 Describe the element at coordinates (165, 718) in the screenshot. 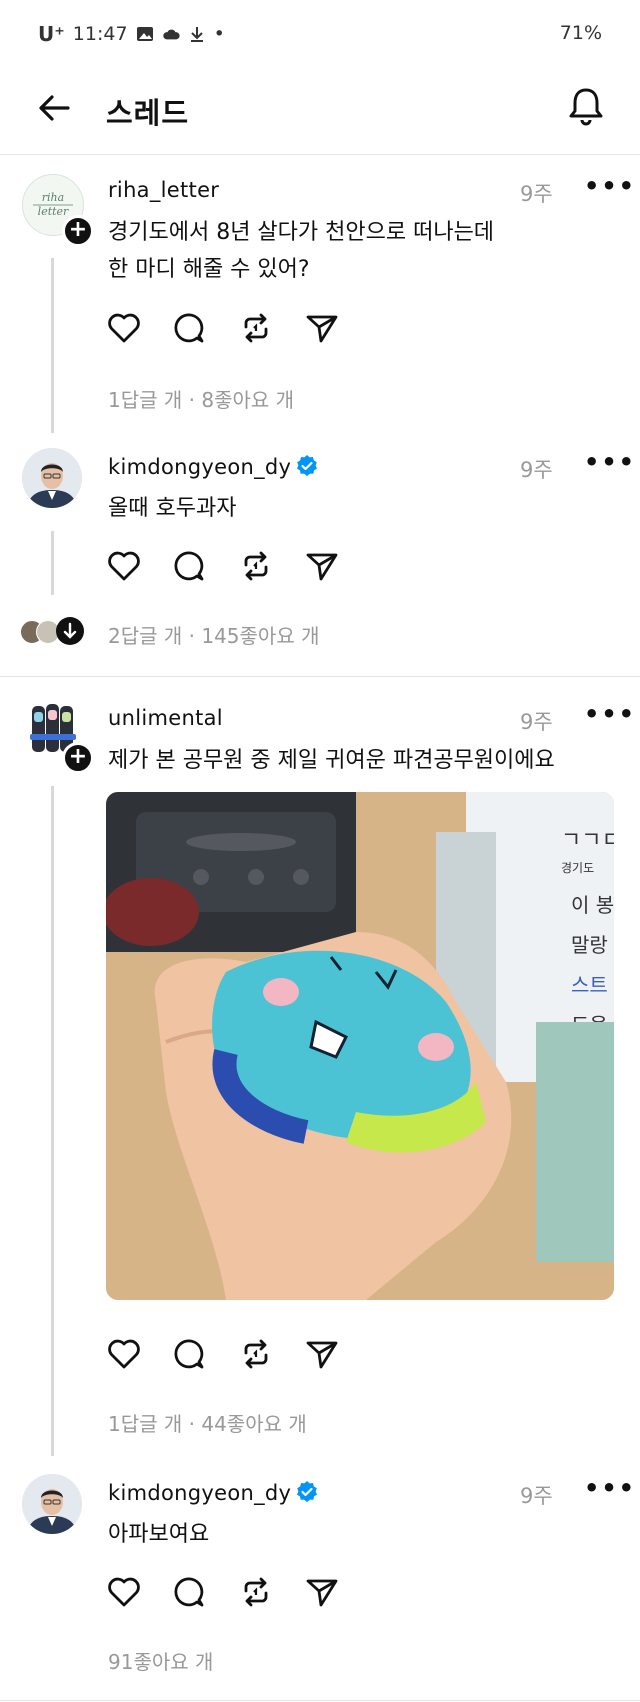

I see `post-username: unlimental` at that location.